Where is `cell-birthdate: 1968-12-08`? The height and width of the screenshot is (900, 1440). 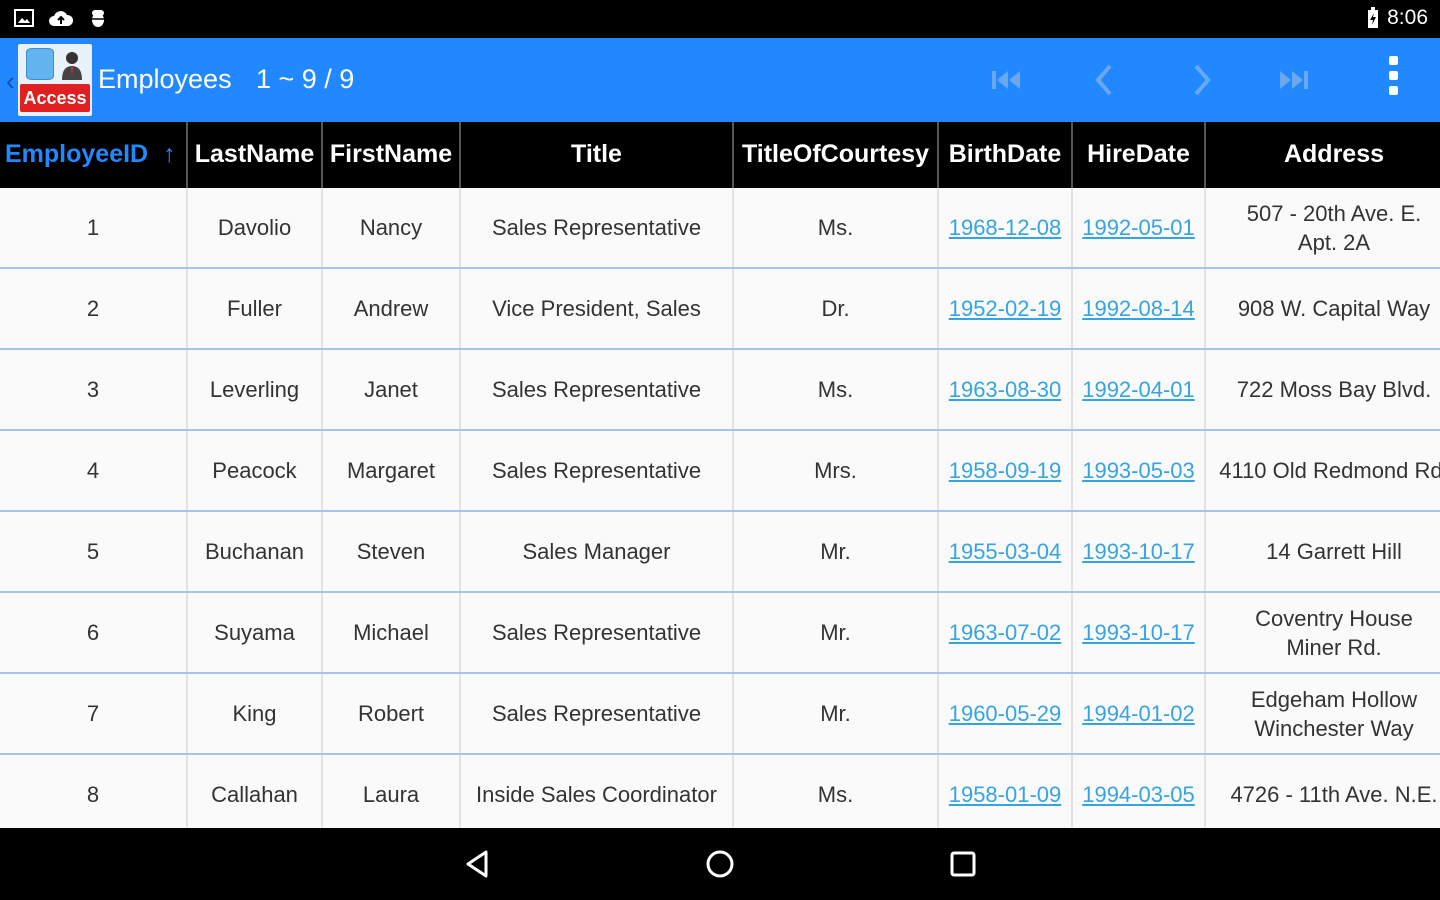
cell-birthdate: 1968-12-08 is located at coordinates (1006, 227).